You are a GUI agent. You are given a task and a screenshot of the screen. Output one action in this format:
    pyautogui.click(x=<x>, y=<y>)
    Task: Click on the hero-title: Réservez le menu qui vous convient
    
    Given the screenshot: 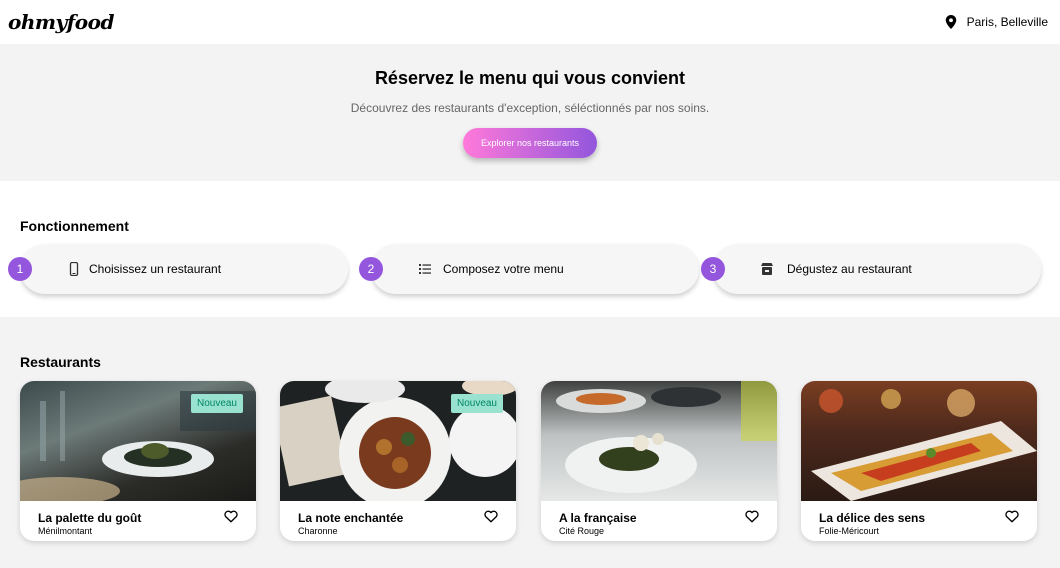 What is the action you would take?
    pyautogui.click(x=530, y=78)
    